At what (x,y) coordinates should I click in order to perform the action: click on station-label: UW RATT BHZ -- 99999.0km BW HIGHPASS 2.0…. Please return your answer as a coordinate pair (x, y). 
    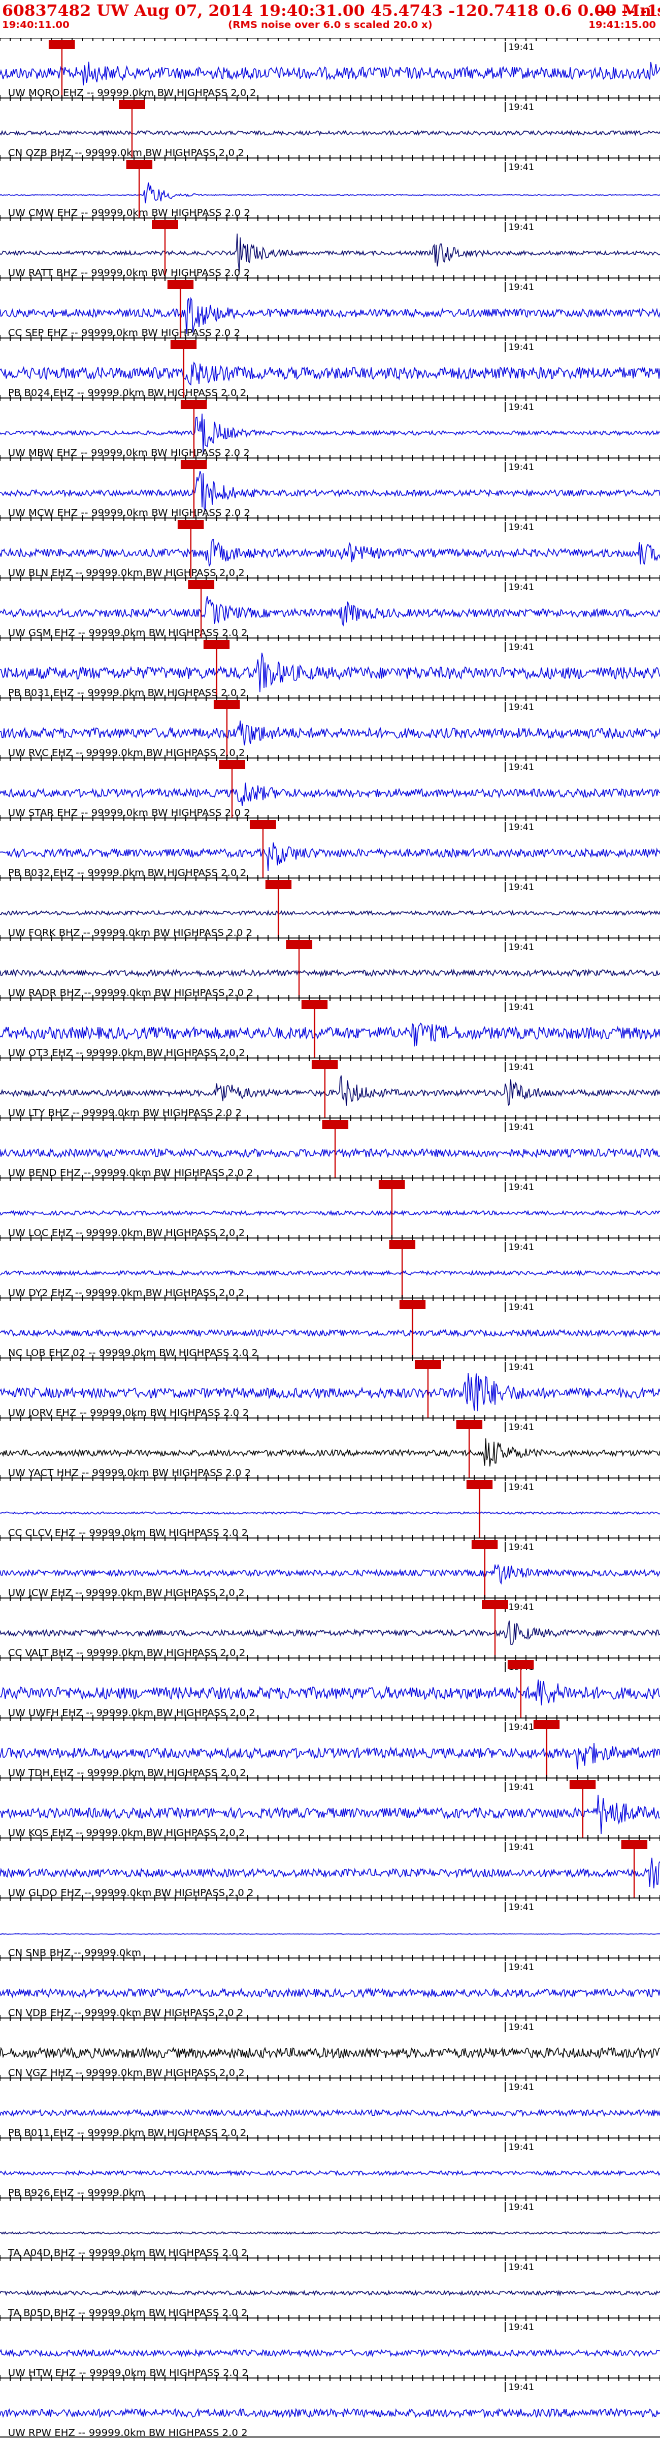
    Looking at the image, I should click on (129, 273).